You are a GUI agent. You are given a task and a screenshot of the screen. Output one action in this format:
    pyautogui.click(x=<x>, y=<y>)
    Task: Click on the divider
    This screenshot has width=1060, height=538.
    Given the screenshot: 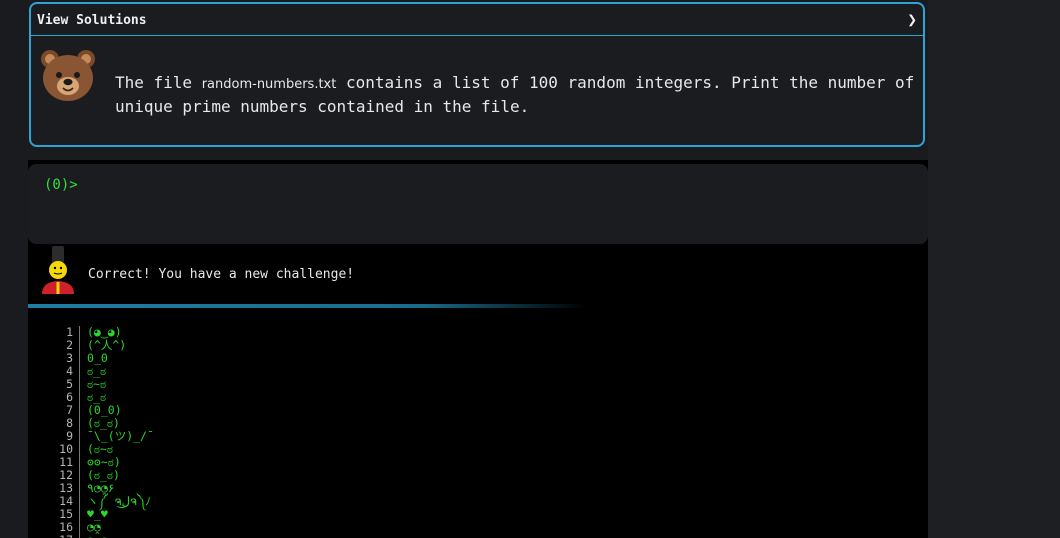 What is the action you would take?
    pyautogui.click(x=308, y=306)
    